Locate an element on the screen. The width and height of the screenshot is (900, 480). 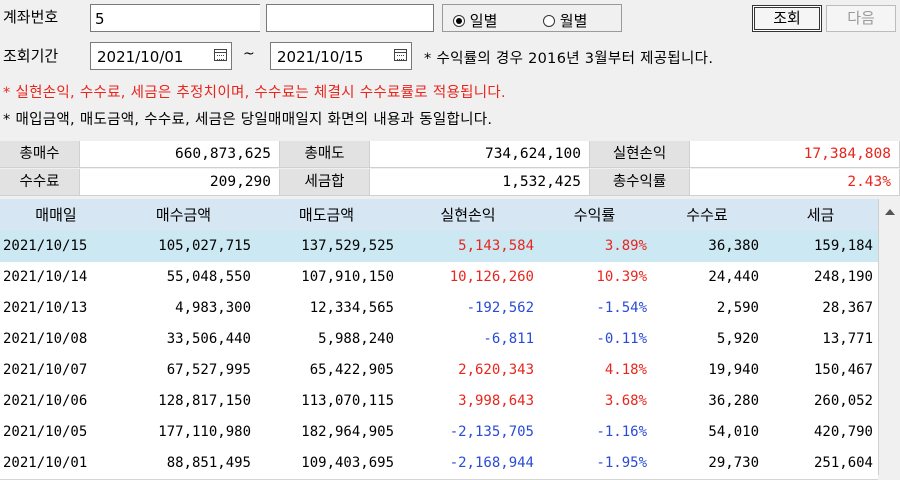
cell-pl: 5,143,584 is located at coordinates (496, 246).